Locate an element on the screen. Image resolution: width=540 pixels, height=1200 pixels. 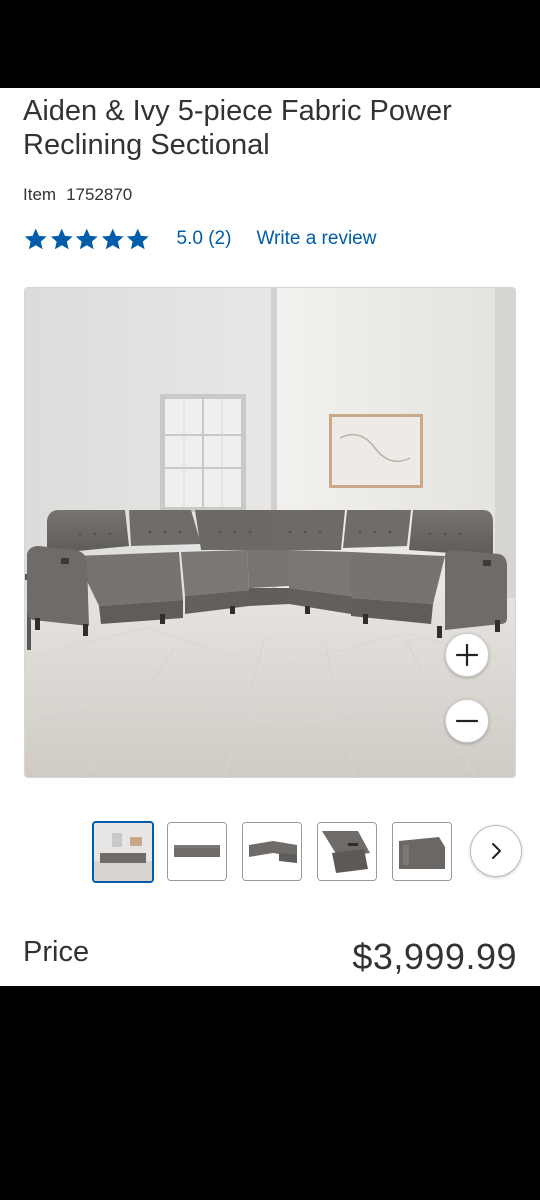
write-review-link: Write a review is located at coordinates (316, 239).